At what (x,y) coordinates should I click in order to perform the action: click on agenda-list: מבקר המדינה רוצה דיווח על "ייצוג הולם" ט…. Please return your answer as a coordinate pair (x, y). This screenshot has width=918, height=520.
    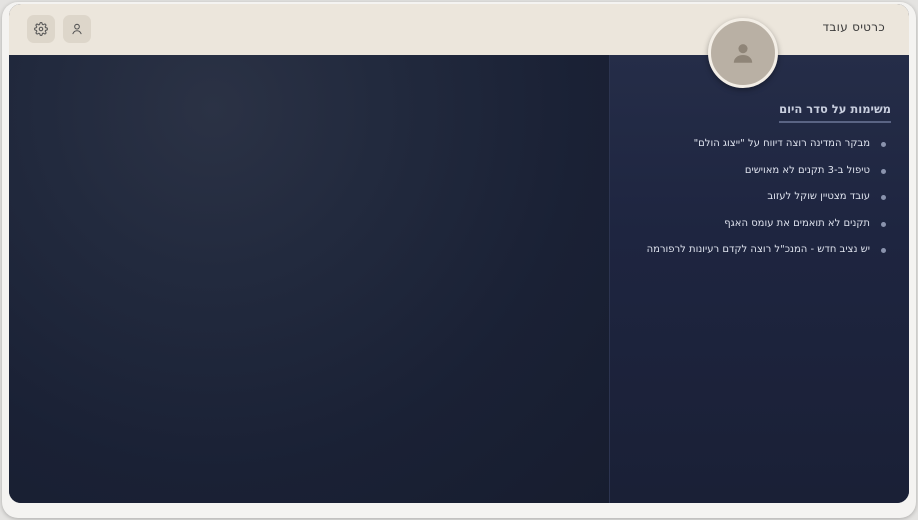
    Looking at the image, I should click on (754, 203).